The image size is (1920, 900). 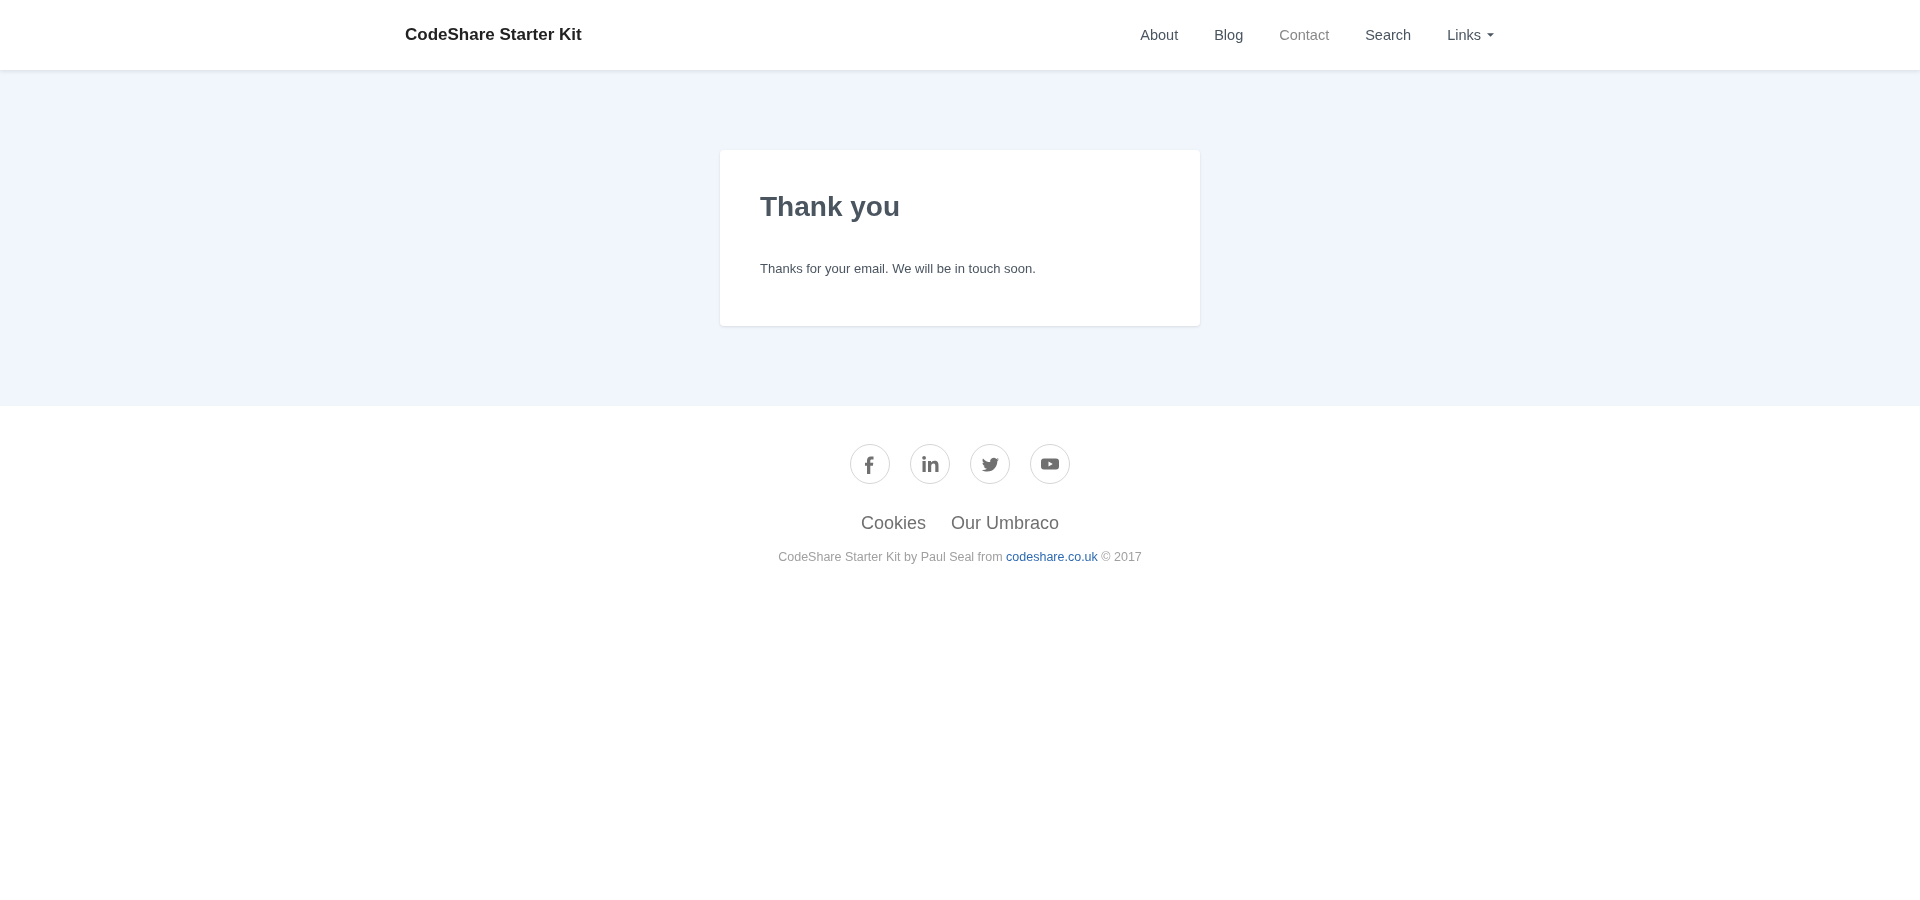 What do you see at coordinates (1052, 557) in the screenshot?
I see `site-link: codeshare.co.uk` at bounding box center [1052, 557].